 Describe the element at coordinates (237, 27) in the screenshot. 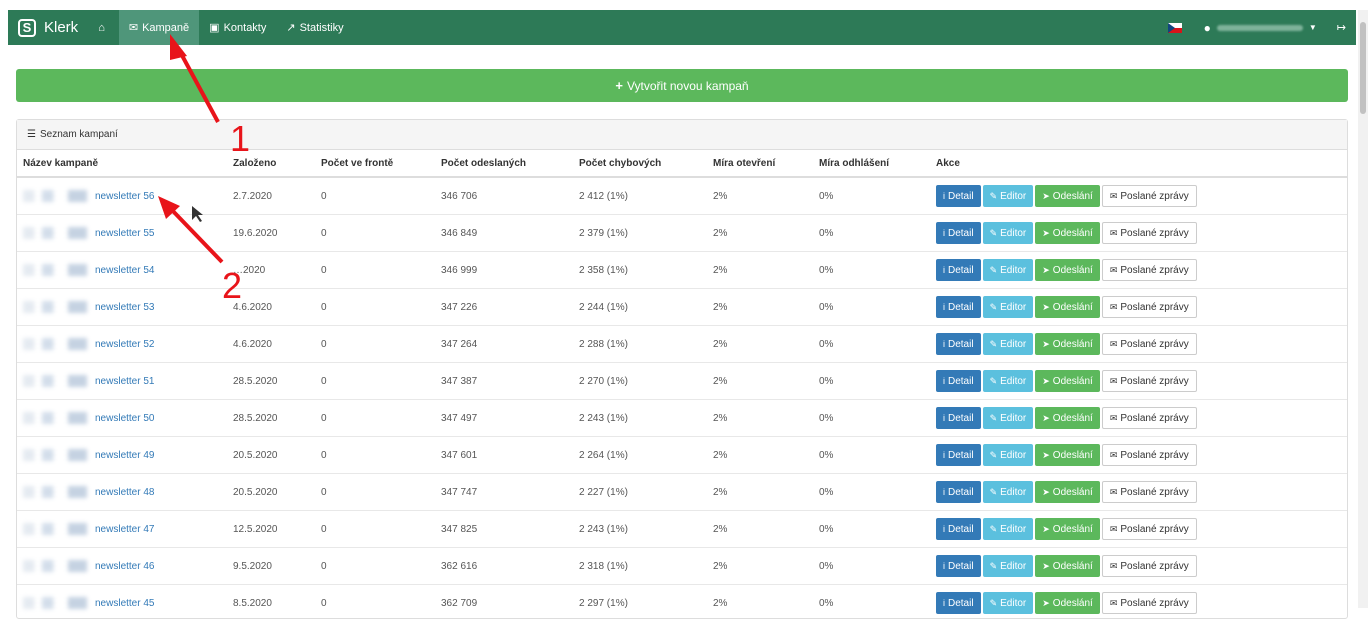

I see `nav-item-contacts: ▣ Kontakty` at that location.